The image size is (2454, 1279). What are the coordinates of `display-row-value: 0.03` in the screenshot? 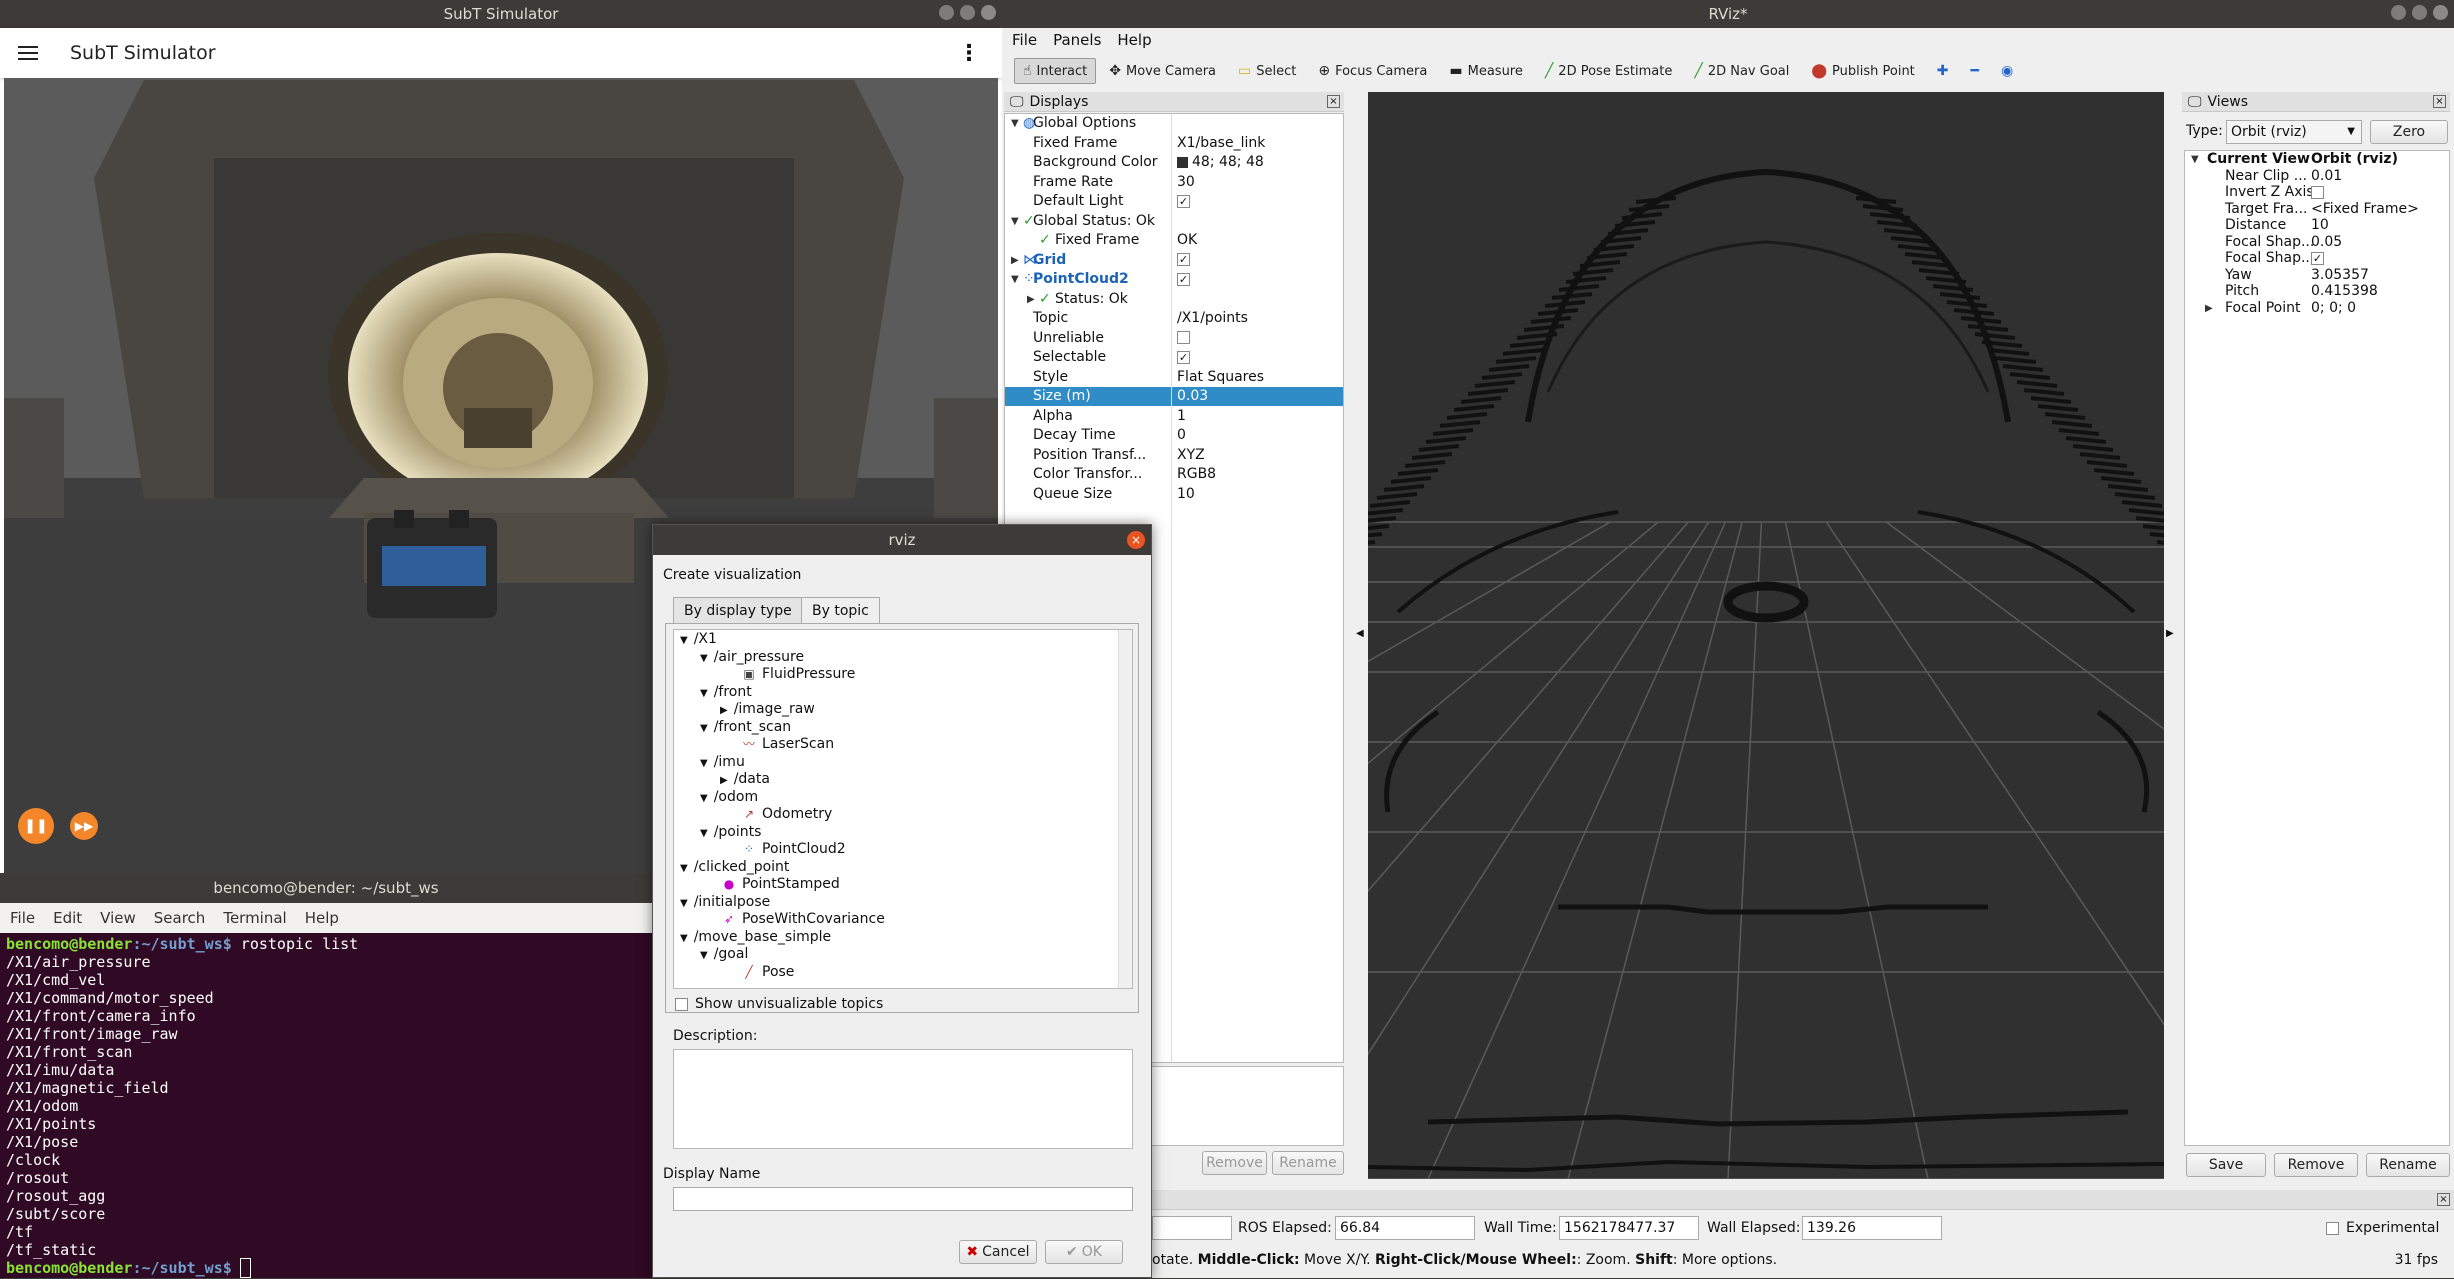 It's located at (1192, 396).